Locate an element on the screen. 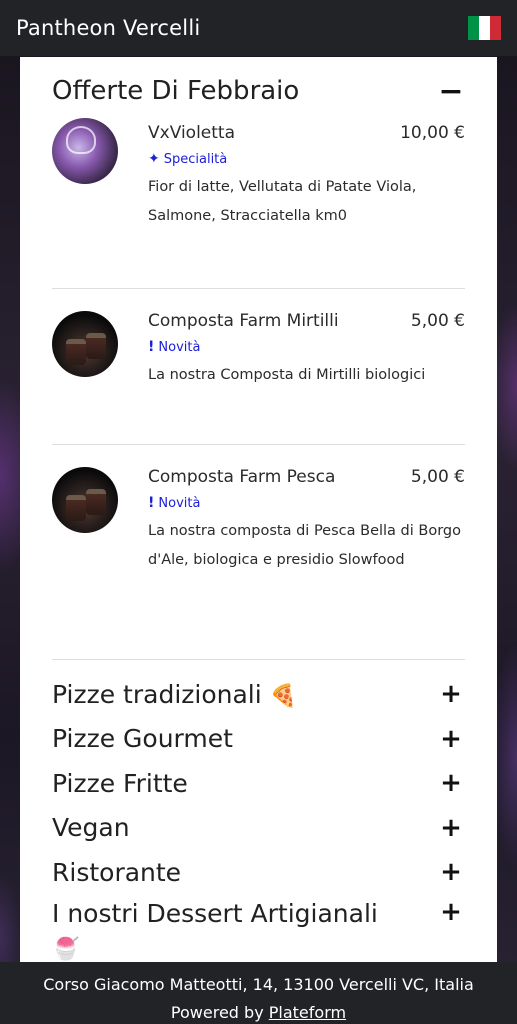 The width and height of the screenshot is (517, 1024). category-pizze-tradizionali: Pizze tradizionali 🍕 + is located at coordinates (258, 694).